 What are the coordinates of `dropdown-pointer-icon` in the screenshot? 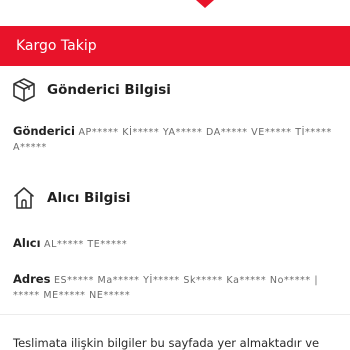 It's located at (205, 4).